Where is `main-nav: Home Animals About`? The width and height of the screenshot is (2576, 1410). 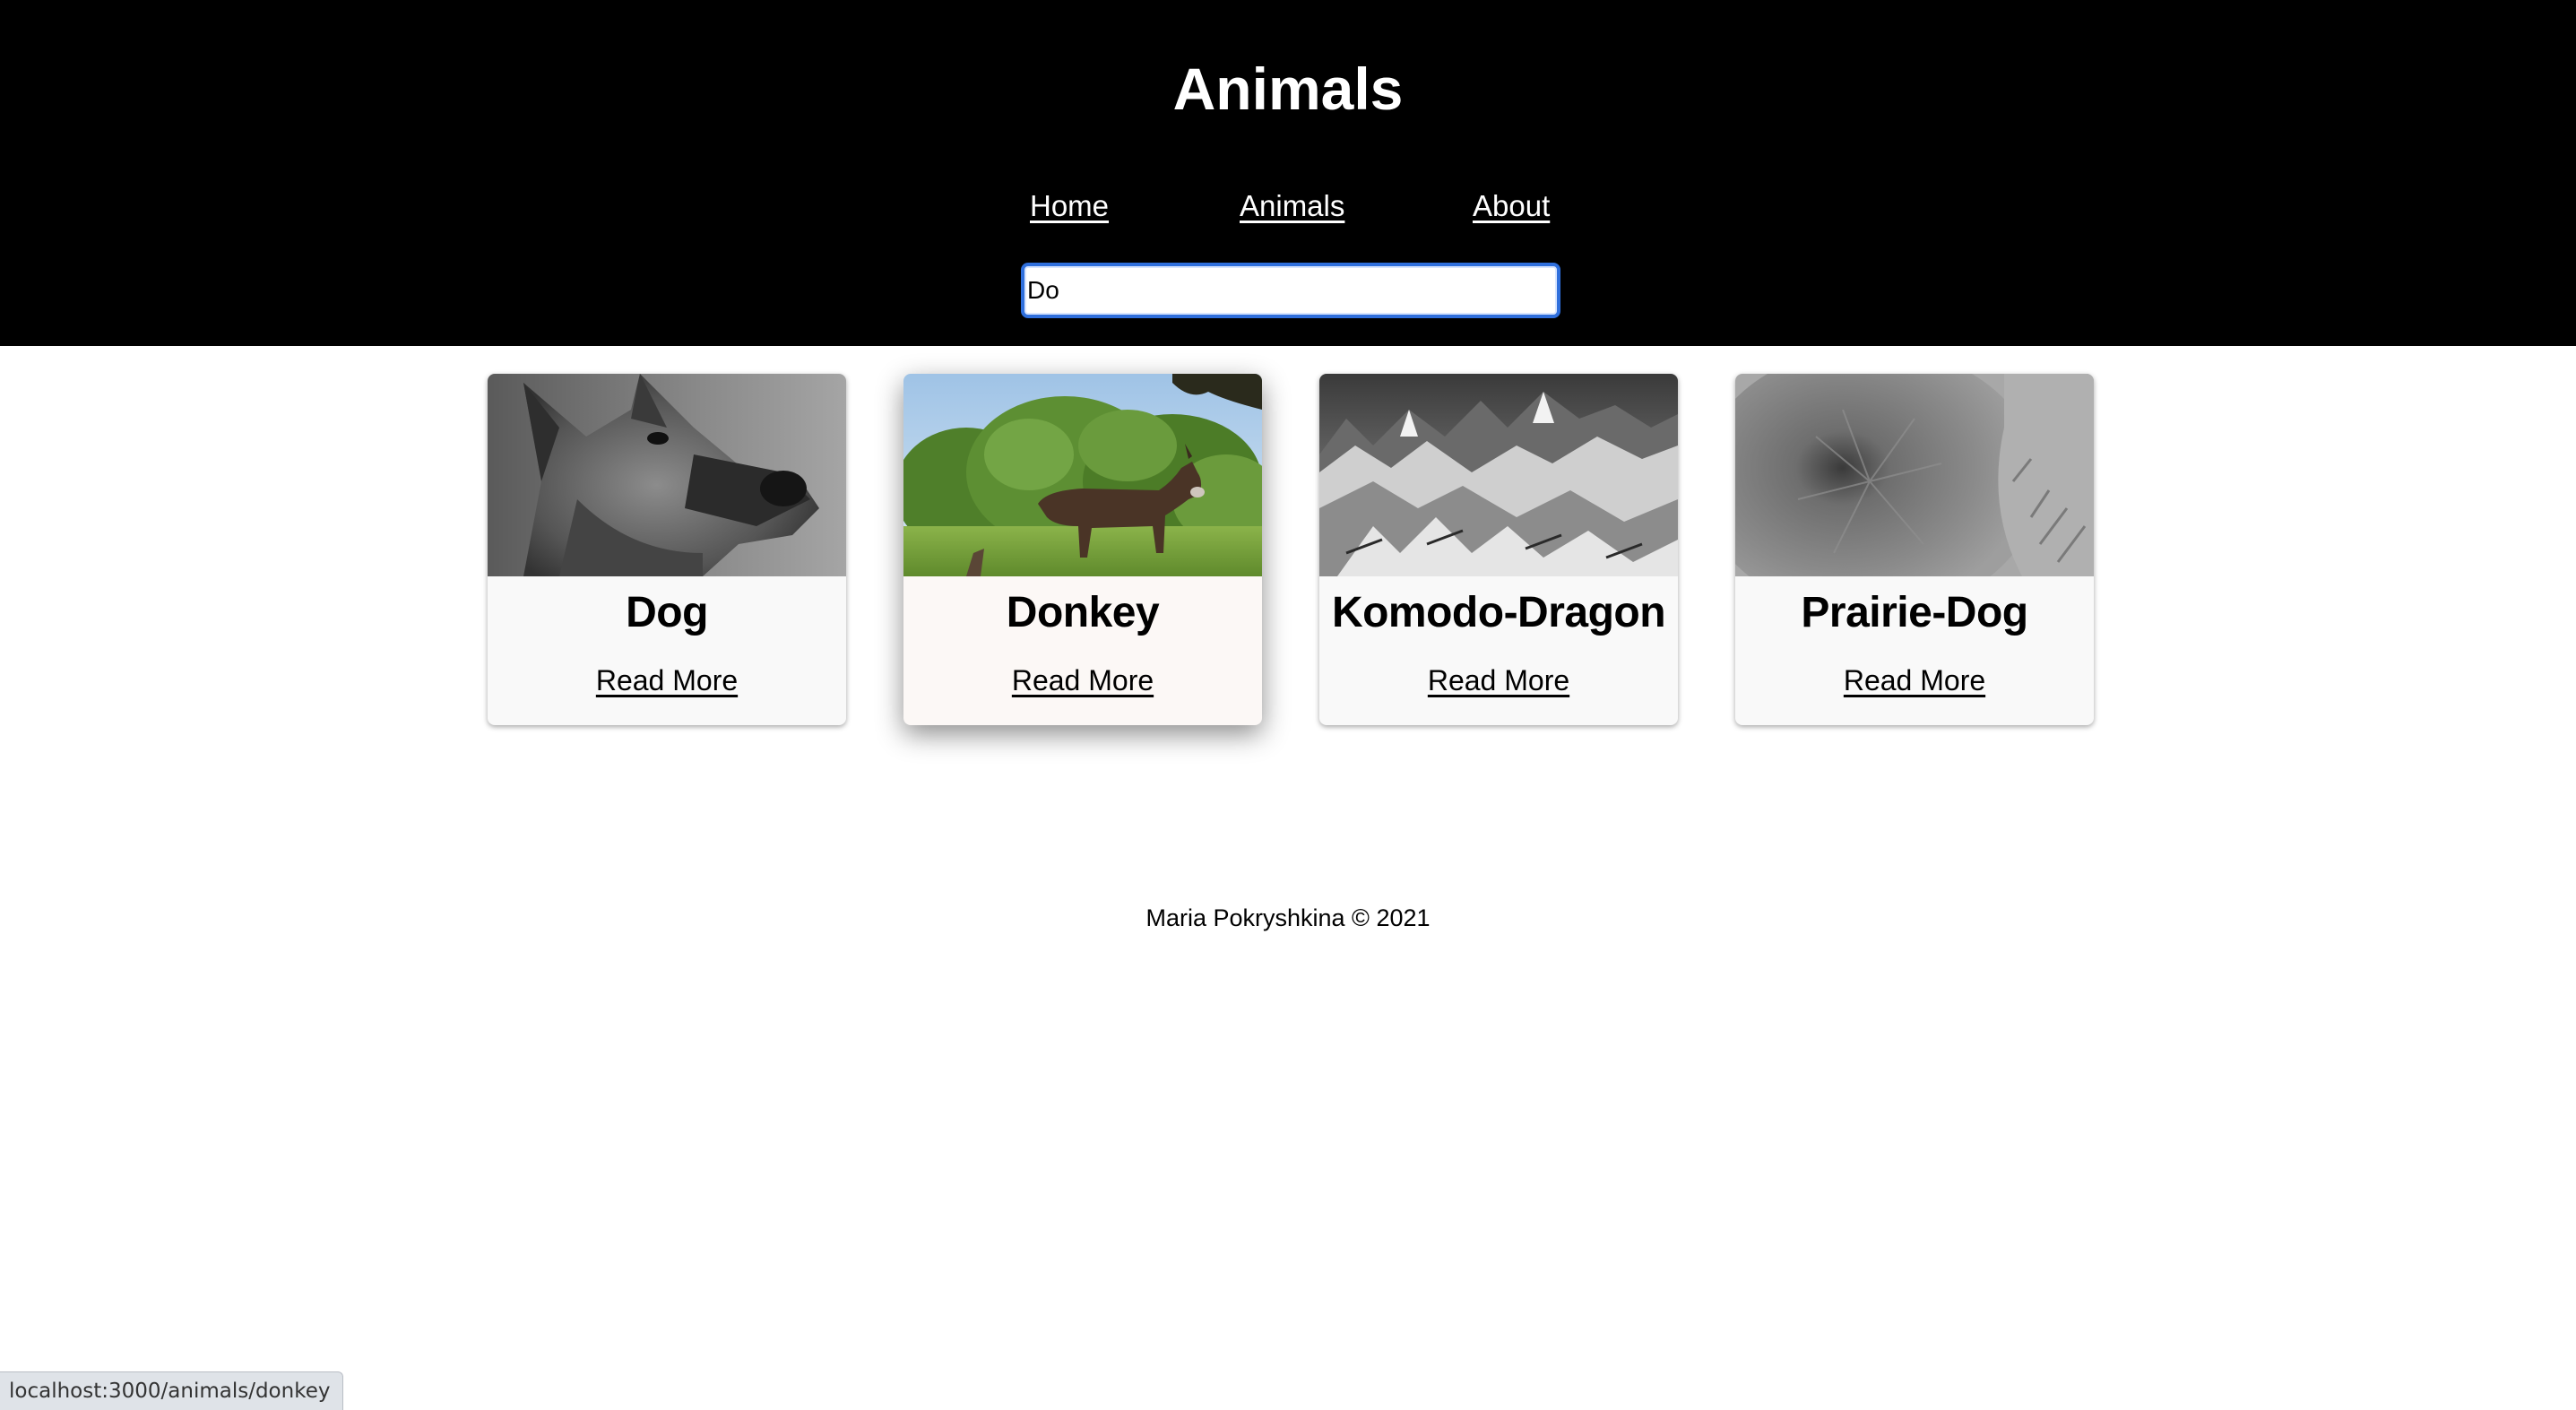
main-nav: Home Animals About is located at coordinates (1288, 206).